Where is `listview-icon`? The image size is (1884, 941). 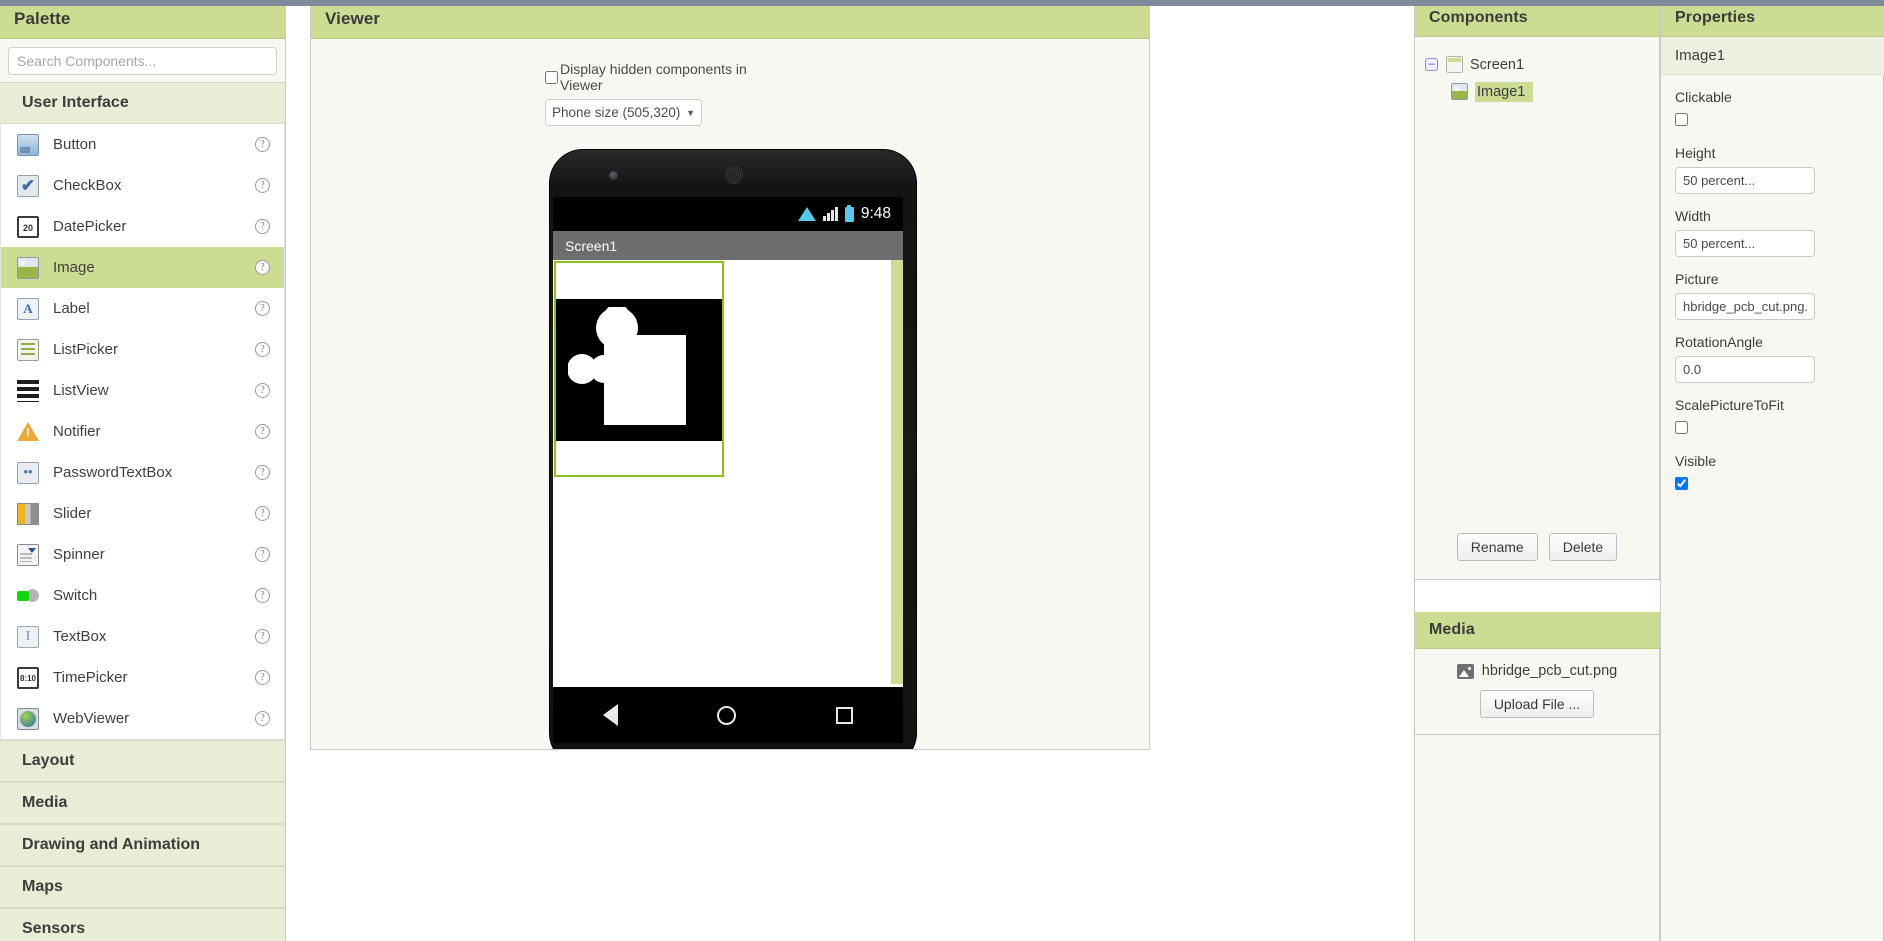
listview-icon is located at coordinates (28, 390).